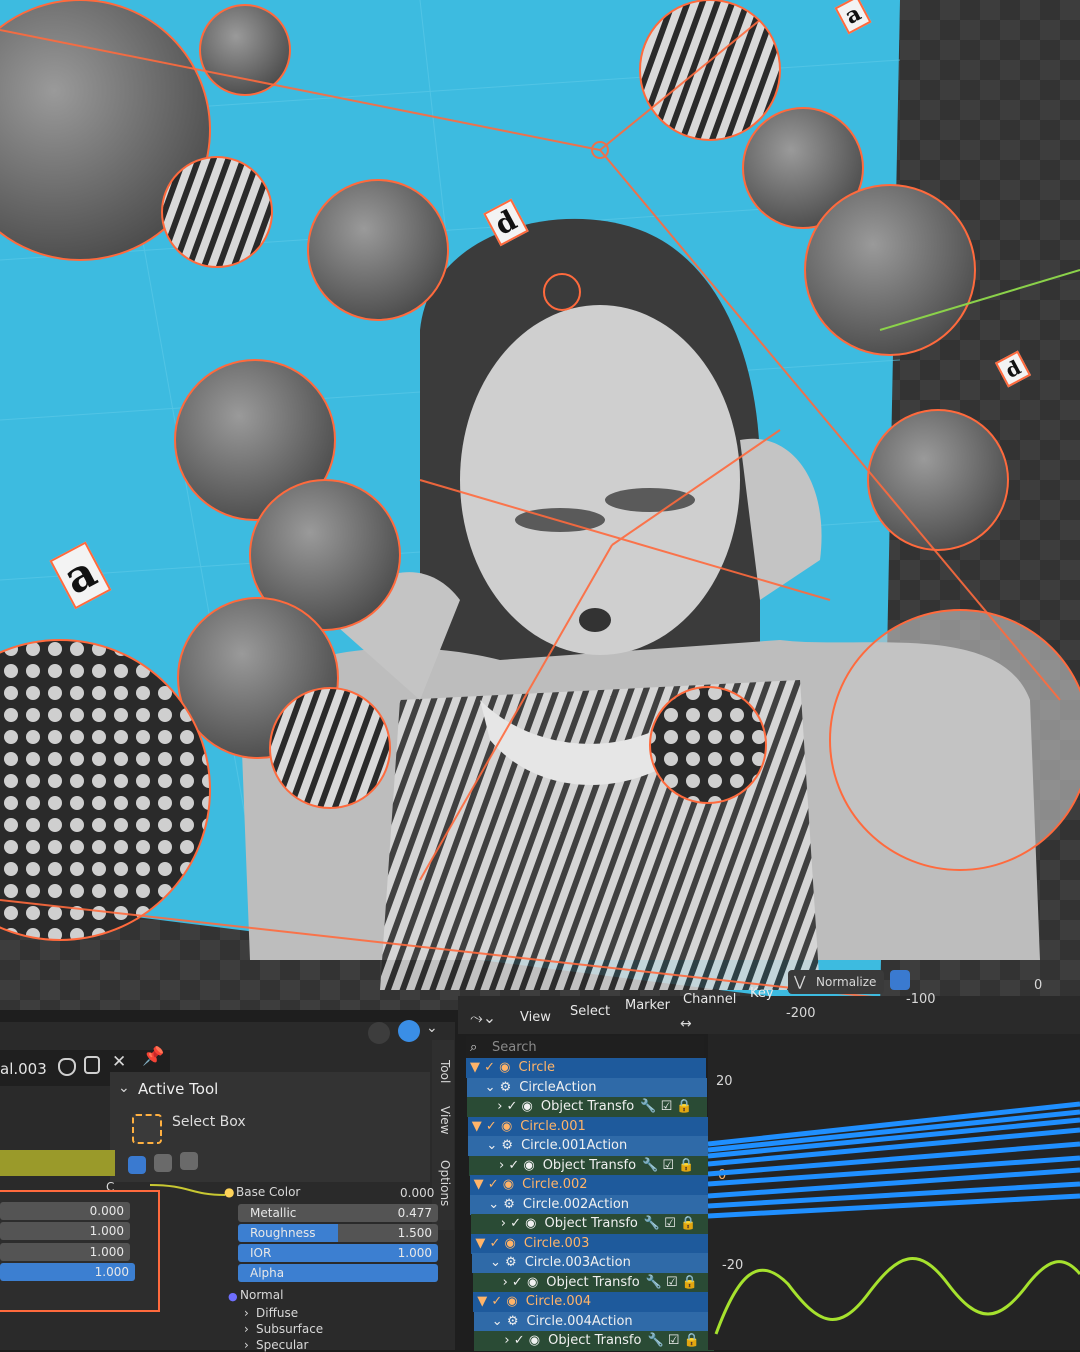  What do you see at coordinates (762, 993) in the screenshot?
I see `menu-key: Key` at bounding box center [762, 993].